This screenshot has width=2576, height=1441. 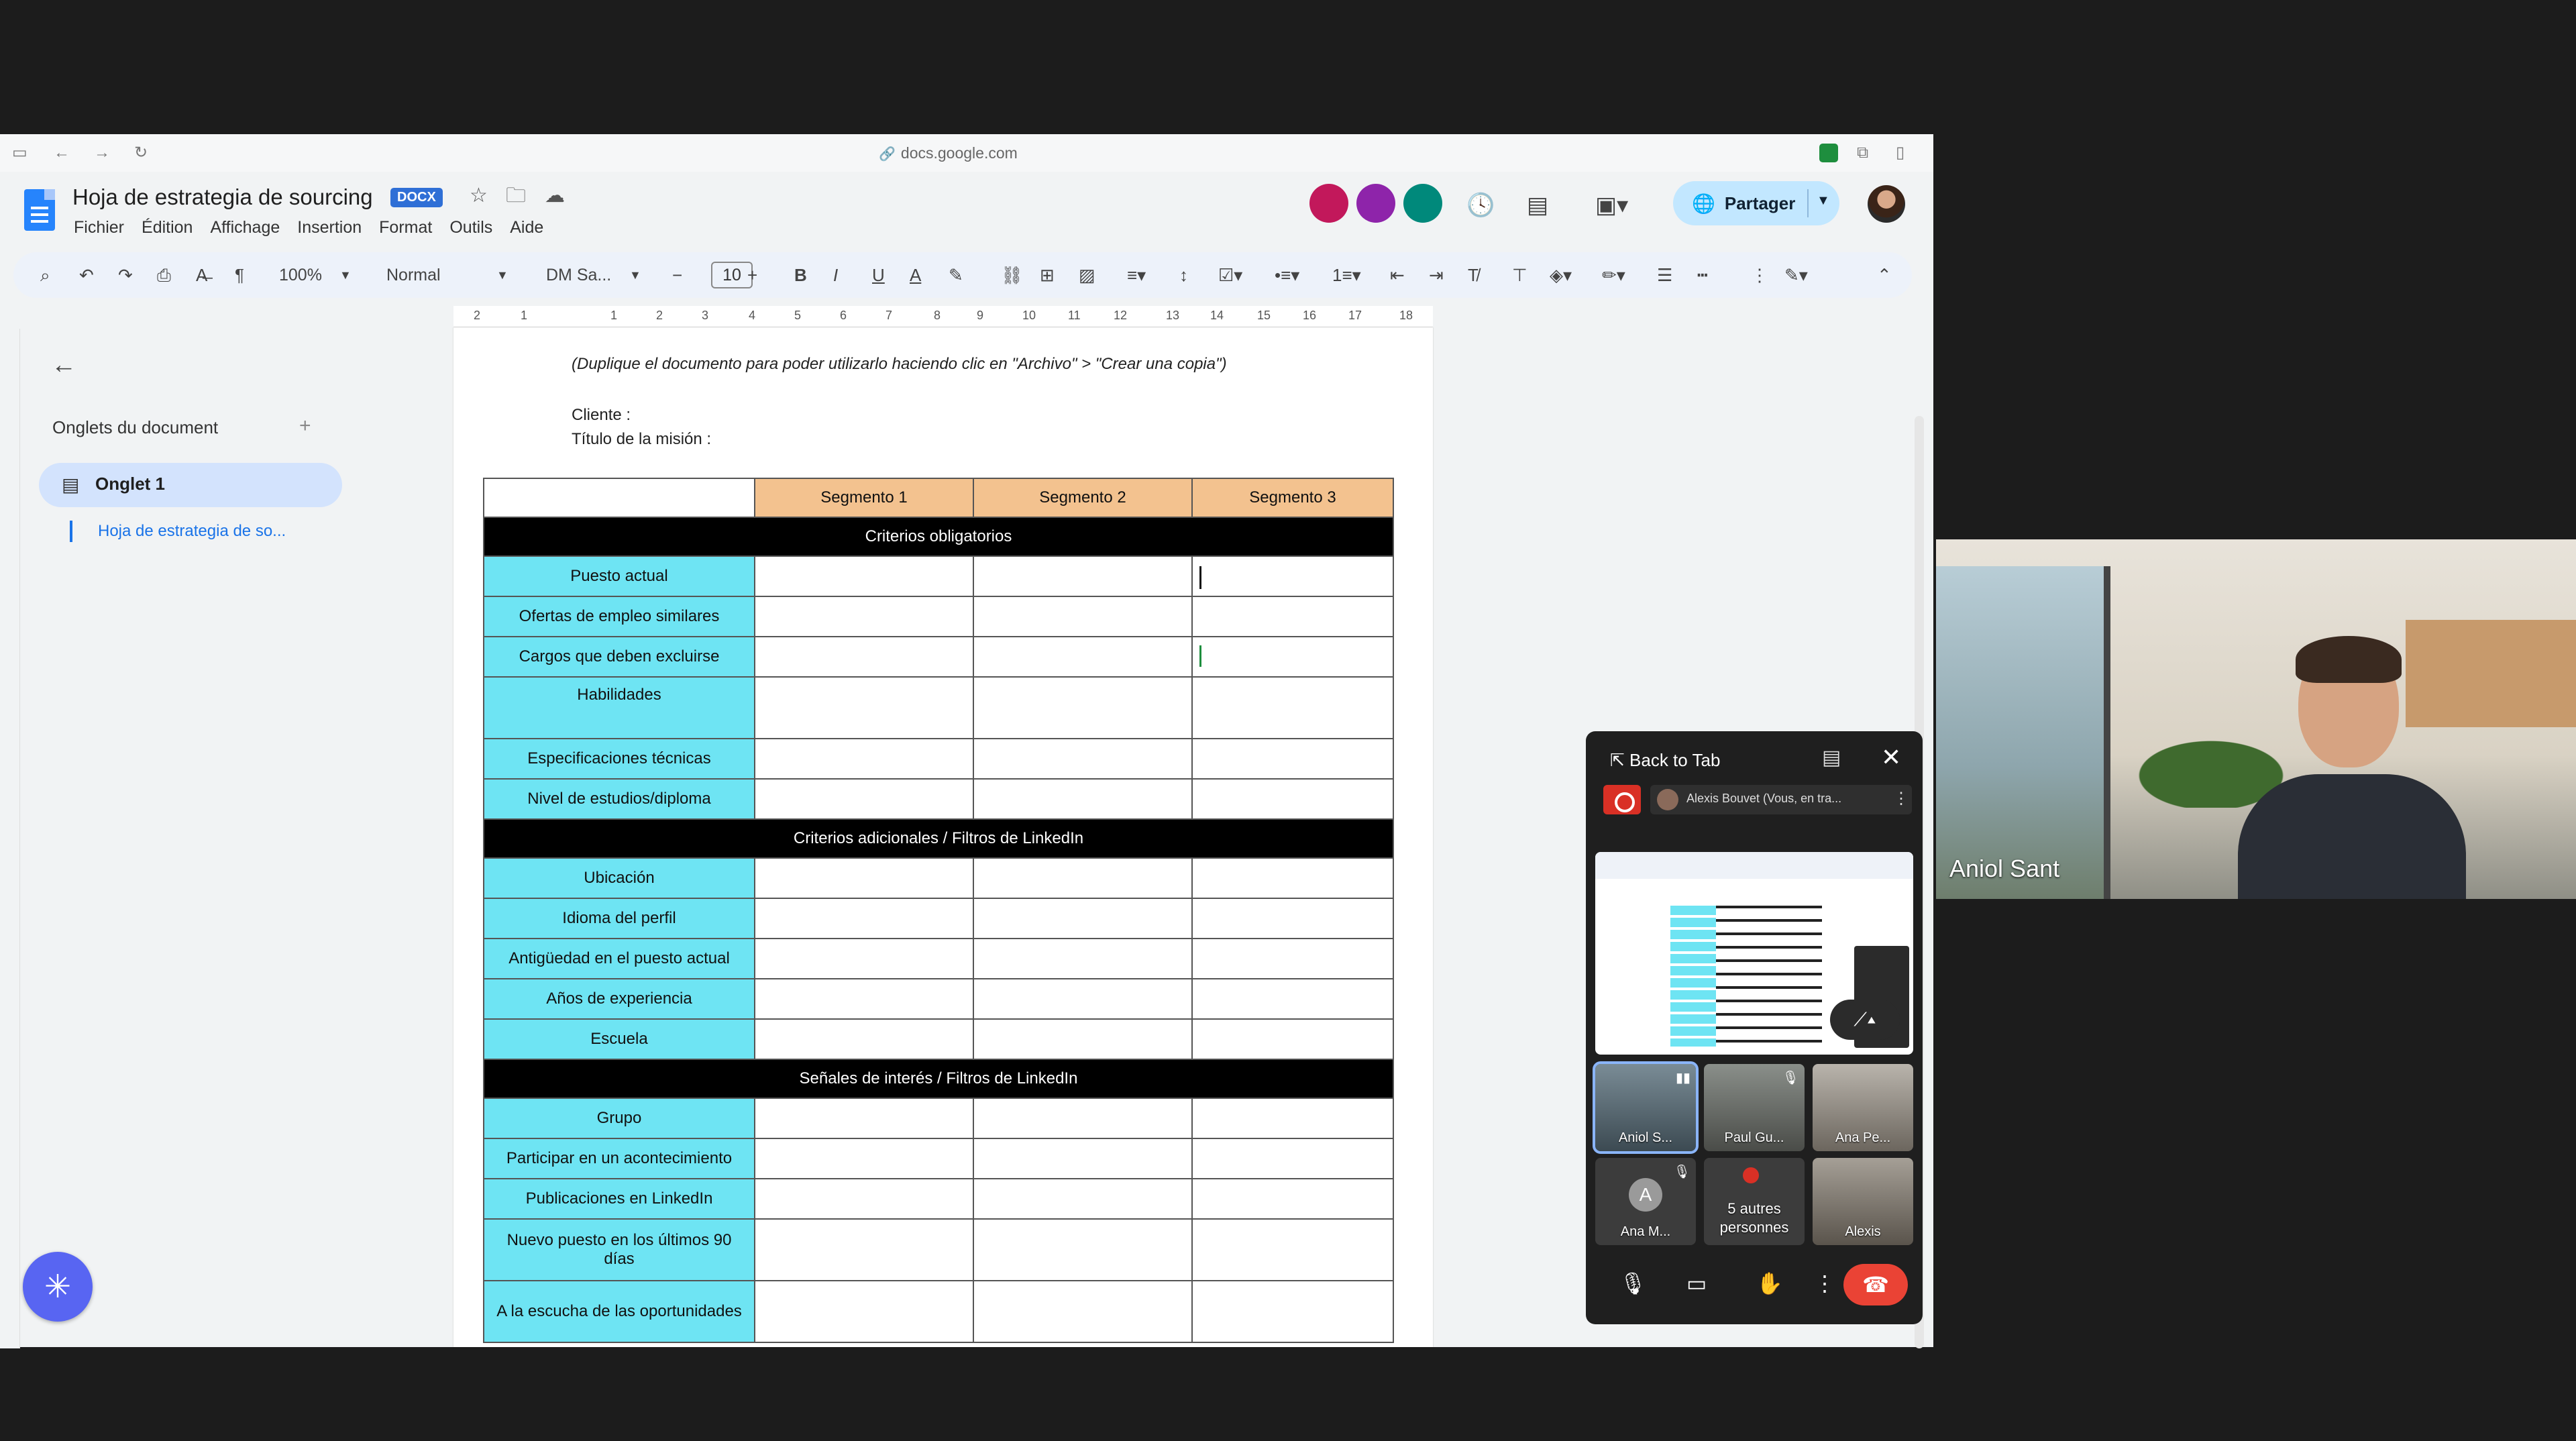 What do you see at coordinates (1473, 275) in the screenshot?
I see `clear-formatting-icon: T̸` at bounding box center [1473, 275].